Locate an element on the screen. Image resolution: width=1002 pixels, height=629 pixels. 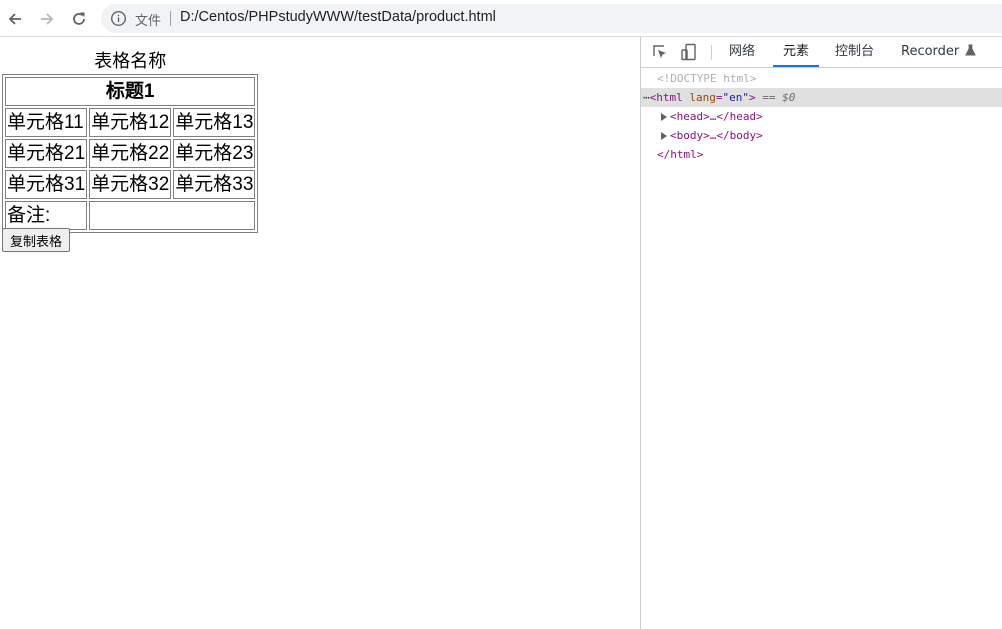
table-remark-row: 备注: is located at coordinates (130, 215).